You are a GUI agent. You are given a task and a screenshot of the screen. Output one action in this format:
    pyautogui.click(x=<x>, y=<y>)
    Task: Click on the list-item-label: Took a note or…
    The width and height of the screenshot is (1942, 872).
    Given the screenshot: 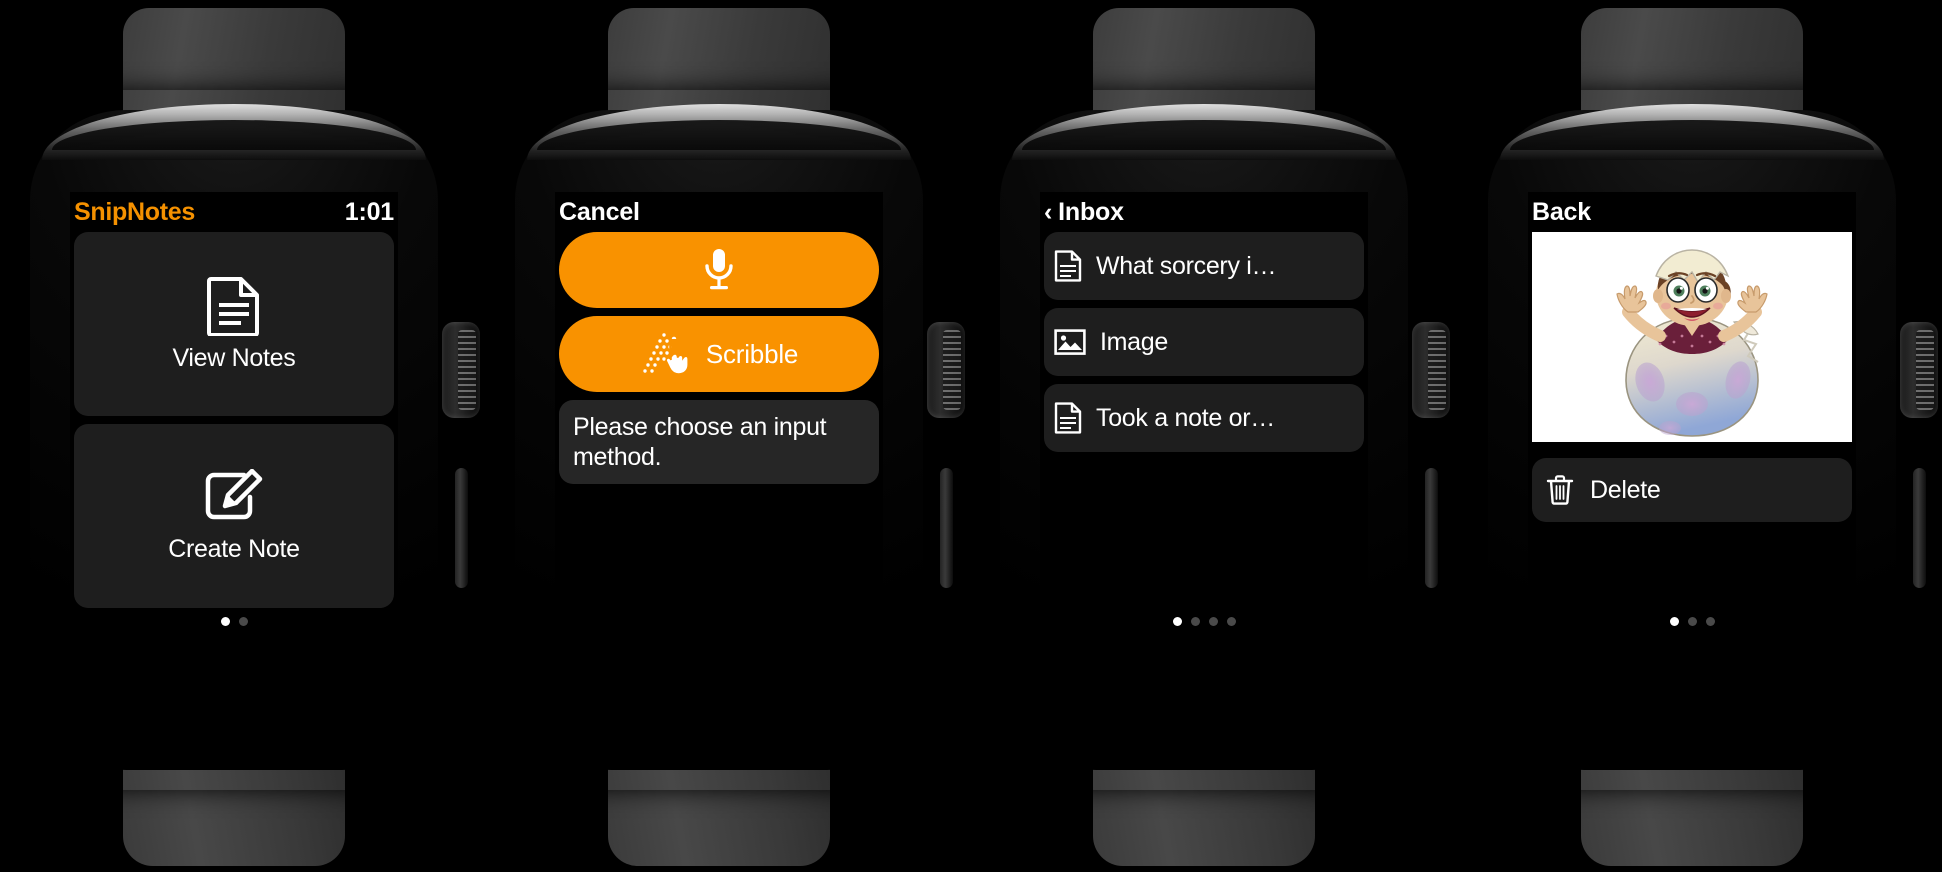 What is the action you would take?
    pyautogui.click(x=1185, y=417)
    